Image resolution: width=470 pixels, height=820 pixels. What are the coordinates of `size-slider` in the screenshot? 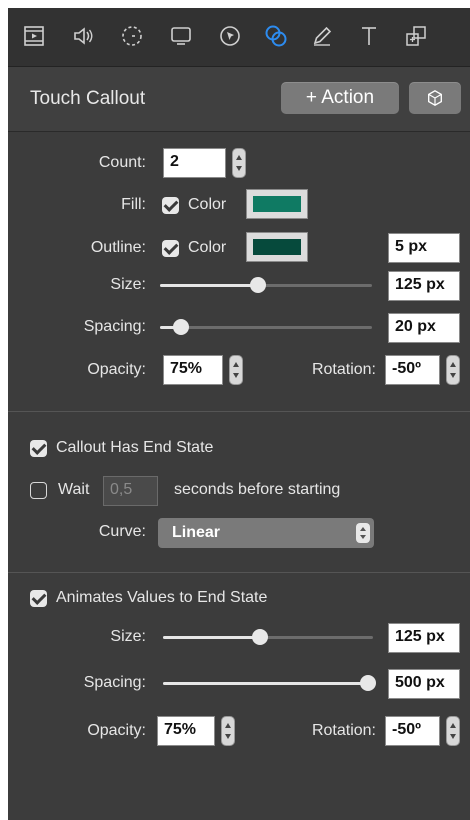 It's located at (266, 285).